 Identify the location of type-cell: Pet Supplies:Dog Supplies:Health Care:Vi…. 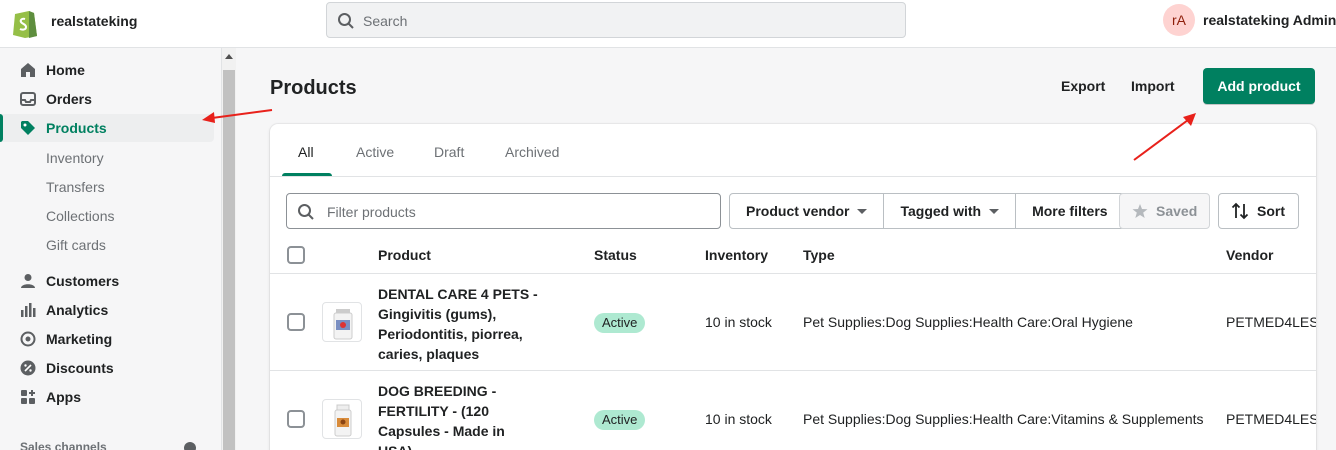
(1003, 419).